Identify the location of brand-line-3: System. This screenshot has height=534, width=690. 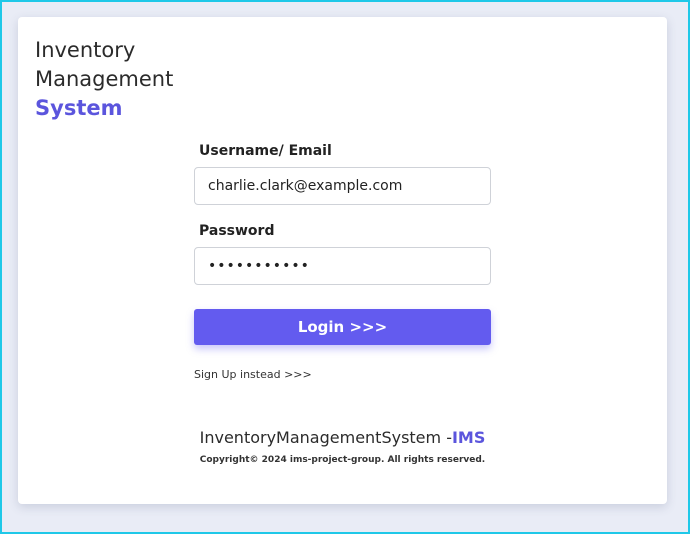
(79, 108).